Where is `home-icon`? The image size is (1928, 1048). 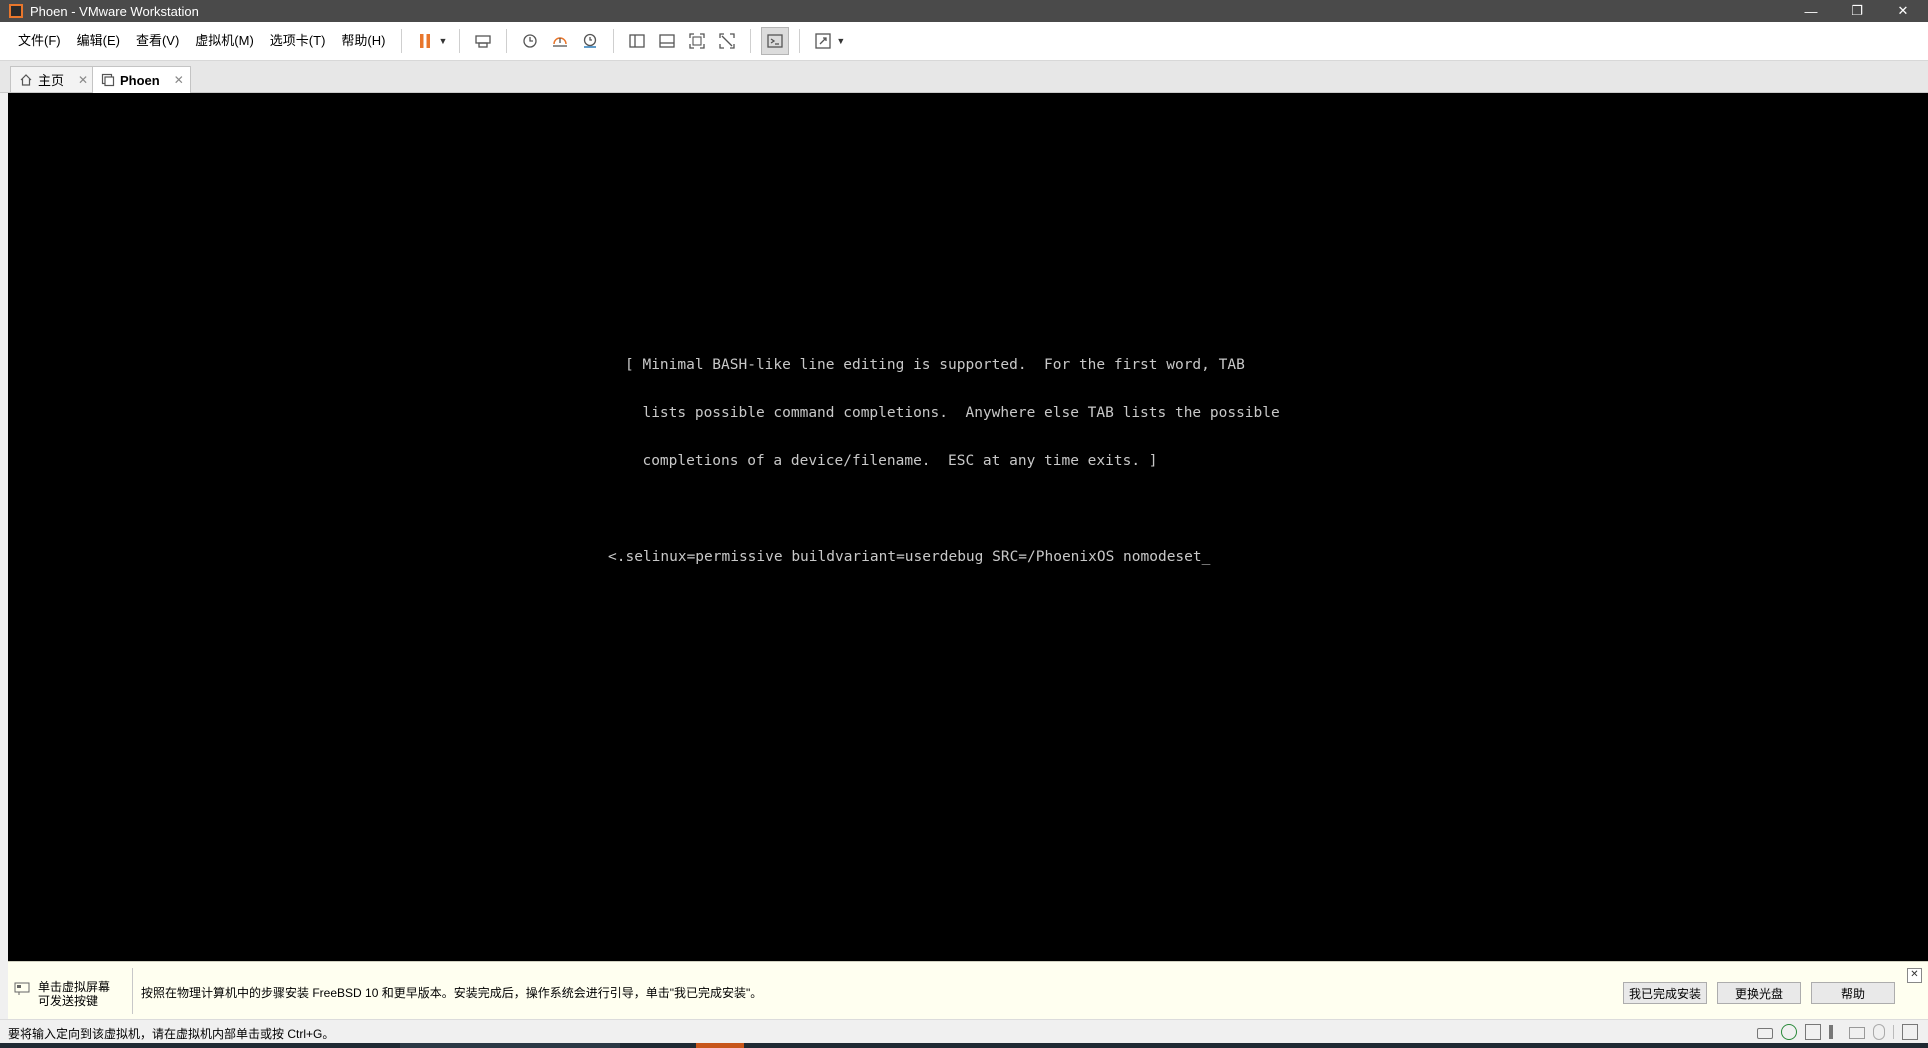
home-icon is located at coordinates (26, 79).